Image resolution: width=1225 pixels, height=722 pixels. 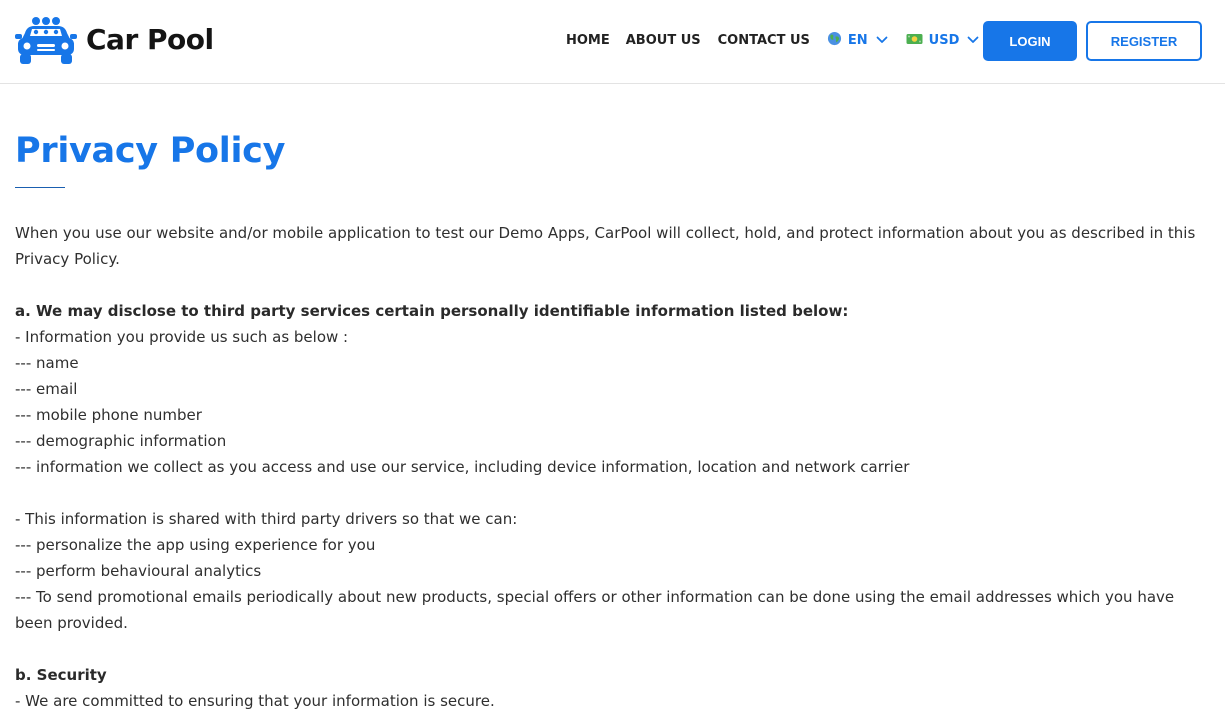 I want to click on currency-dropdown: USD, so click(x=943, y=41).